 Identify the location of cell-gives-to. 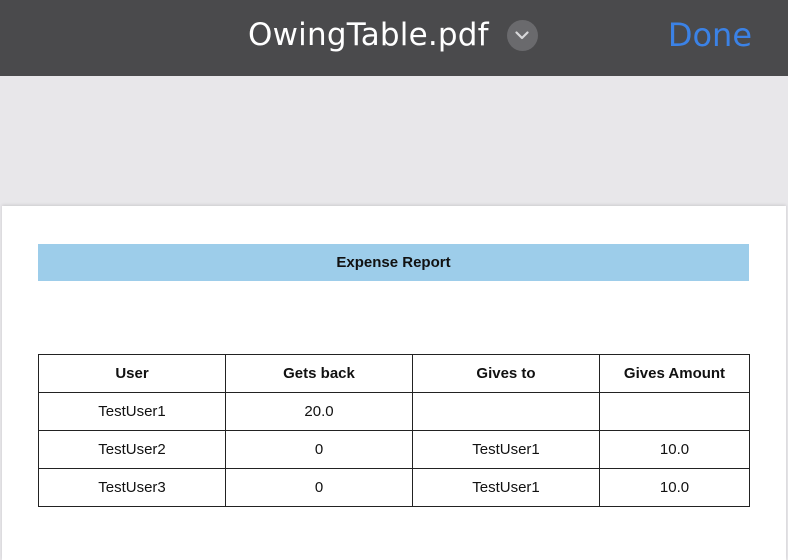
(506, 411).